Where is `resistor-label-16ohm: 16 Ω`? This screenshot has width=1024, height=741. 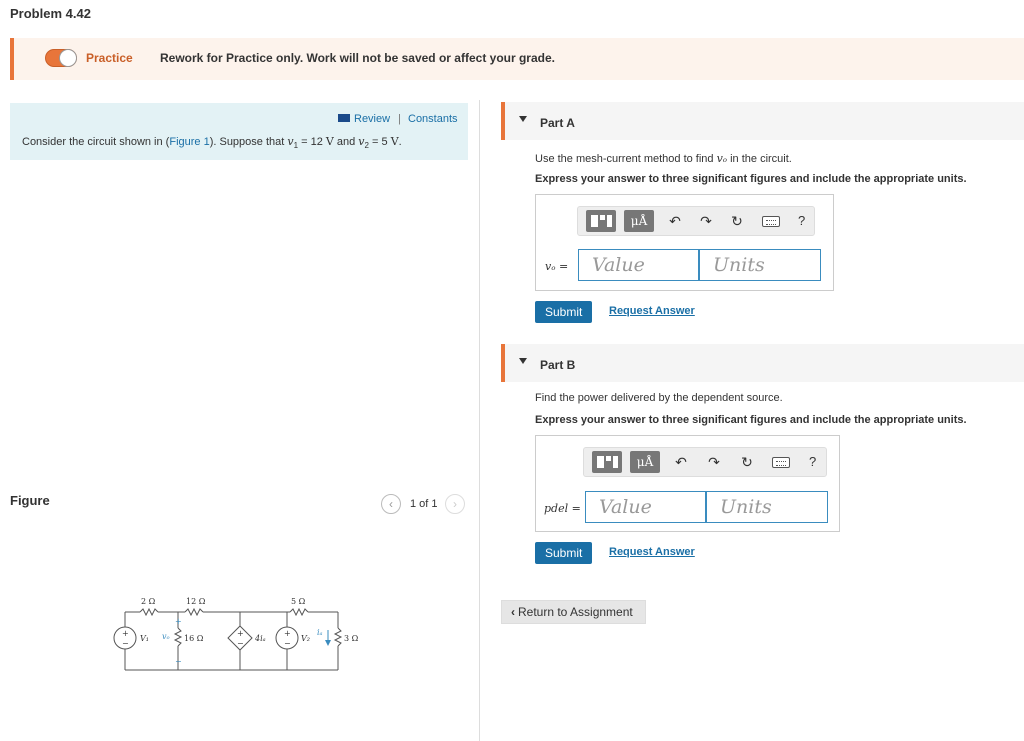 resistor-label-16ohm: 16 Ω is located at coordinates (194, 638).